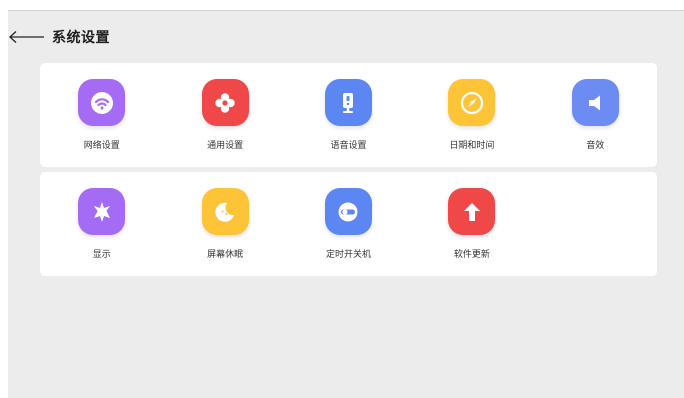 This screenshot has height=398, width=684. Describe the element at coordinates (472, 211) in the screenshot. I see `upgrade-arrow-icon` at that location.